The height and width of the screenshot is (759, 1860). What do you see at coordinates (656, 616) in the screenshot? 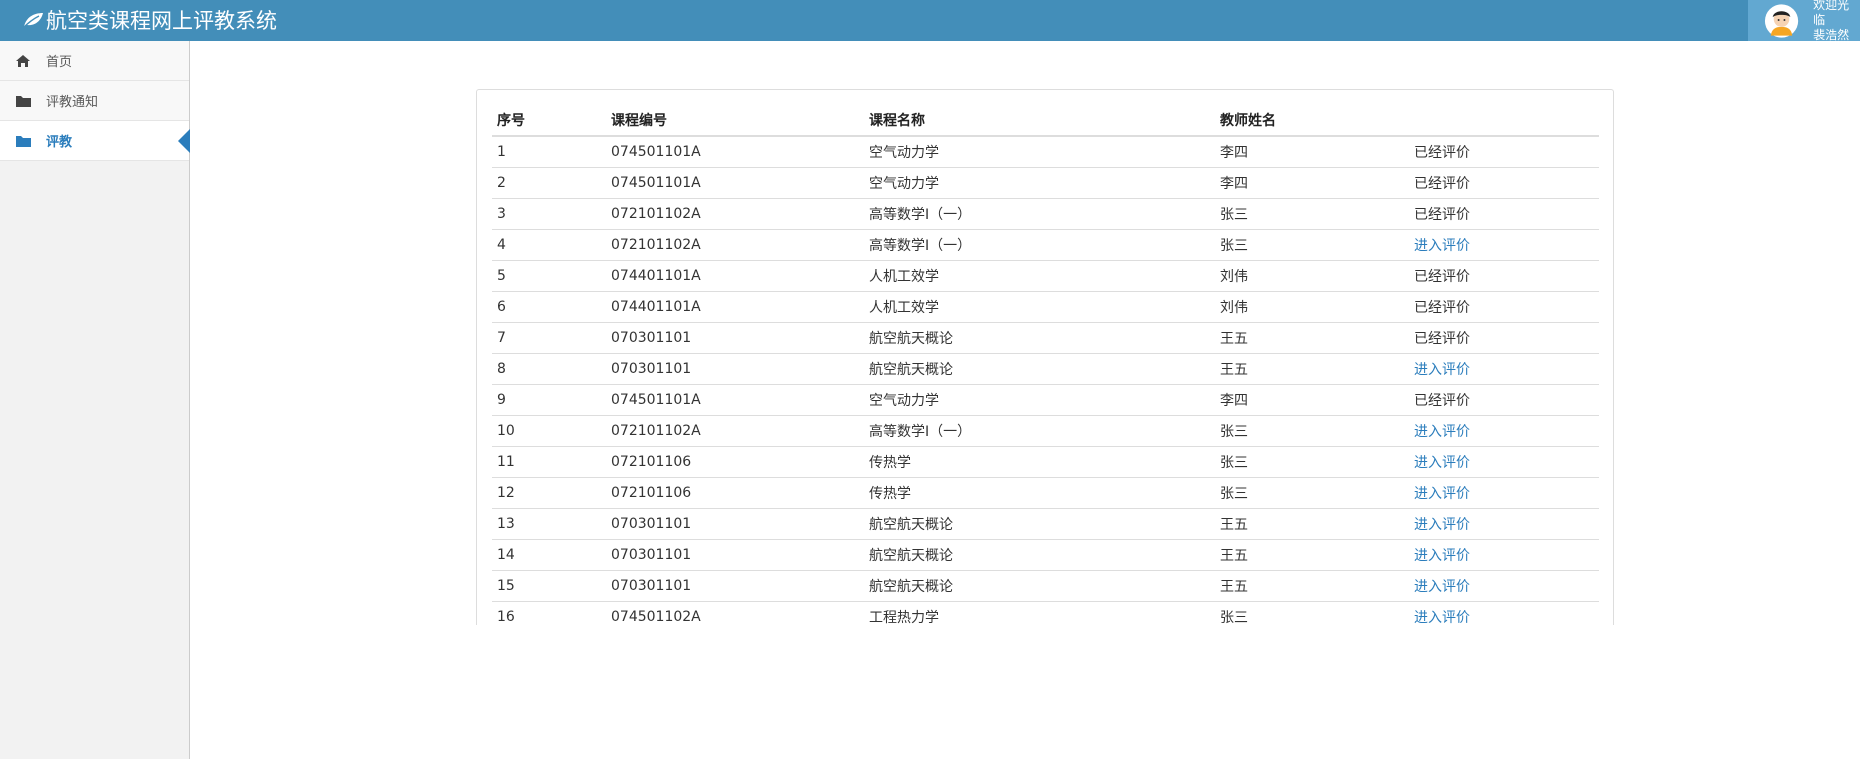
I see `course-code: 074501102A` at bounding box center [656, 616].